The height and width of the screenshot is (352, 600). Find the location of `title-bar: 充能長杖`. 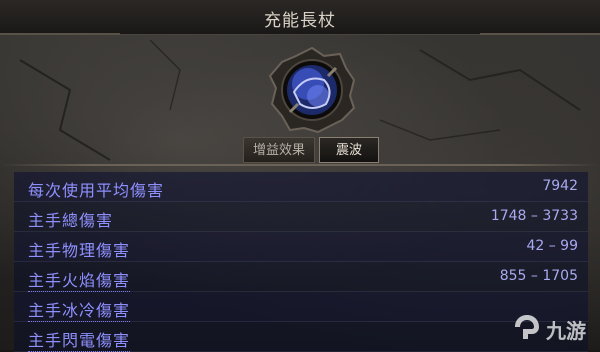

title-bar: 充能長杖 is located at coordinates (300, 17).